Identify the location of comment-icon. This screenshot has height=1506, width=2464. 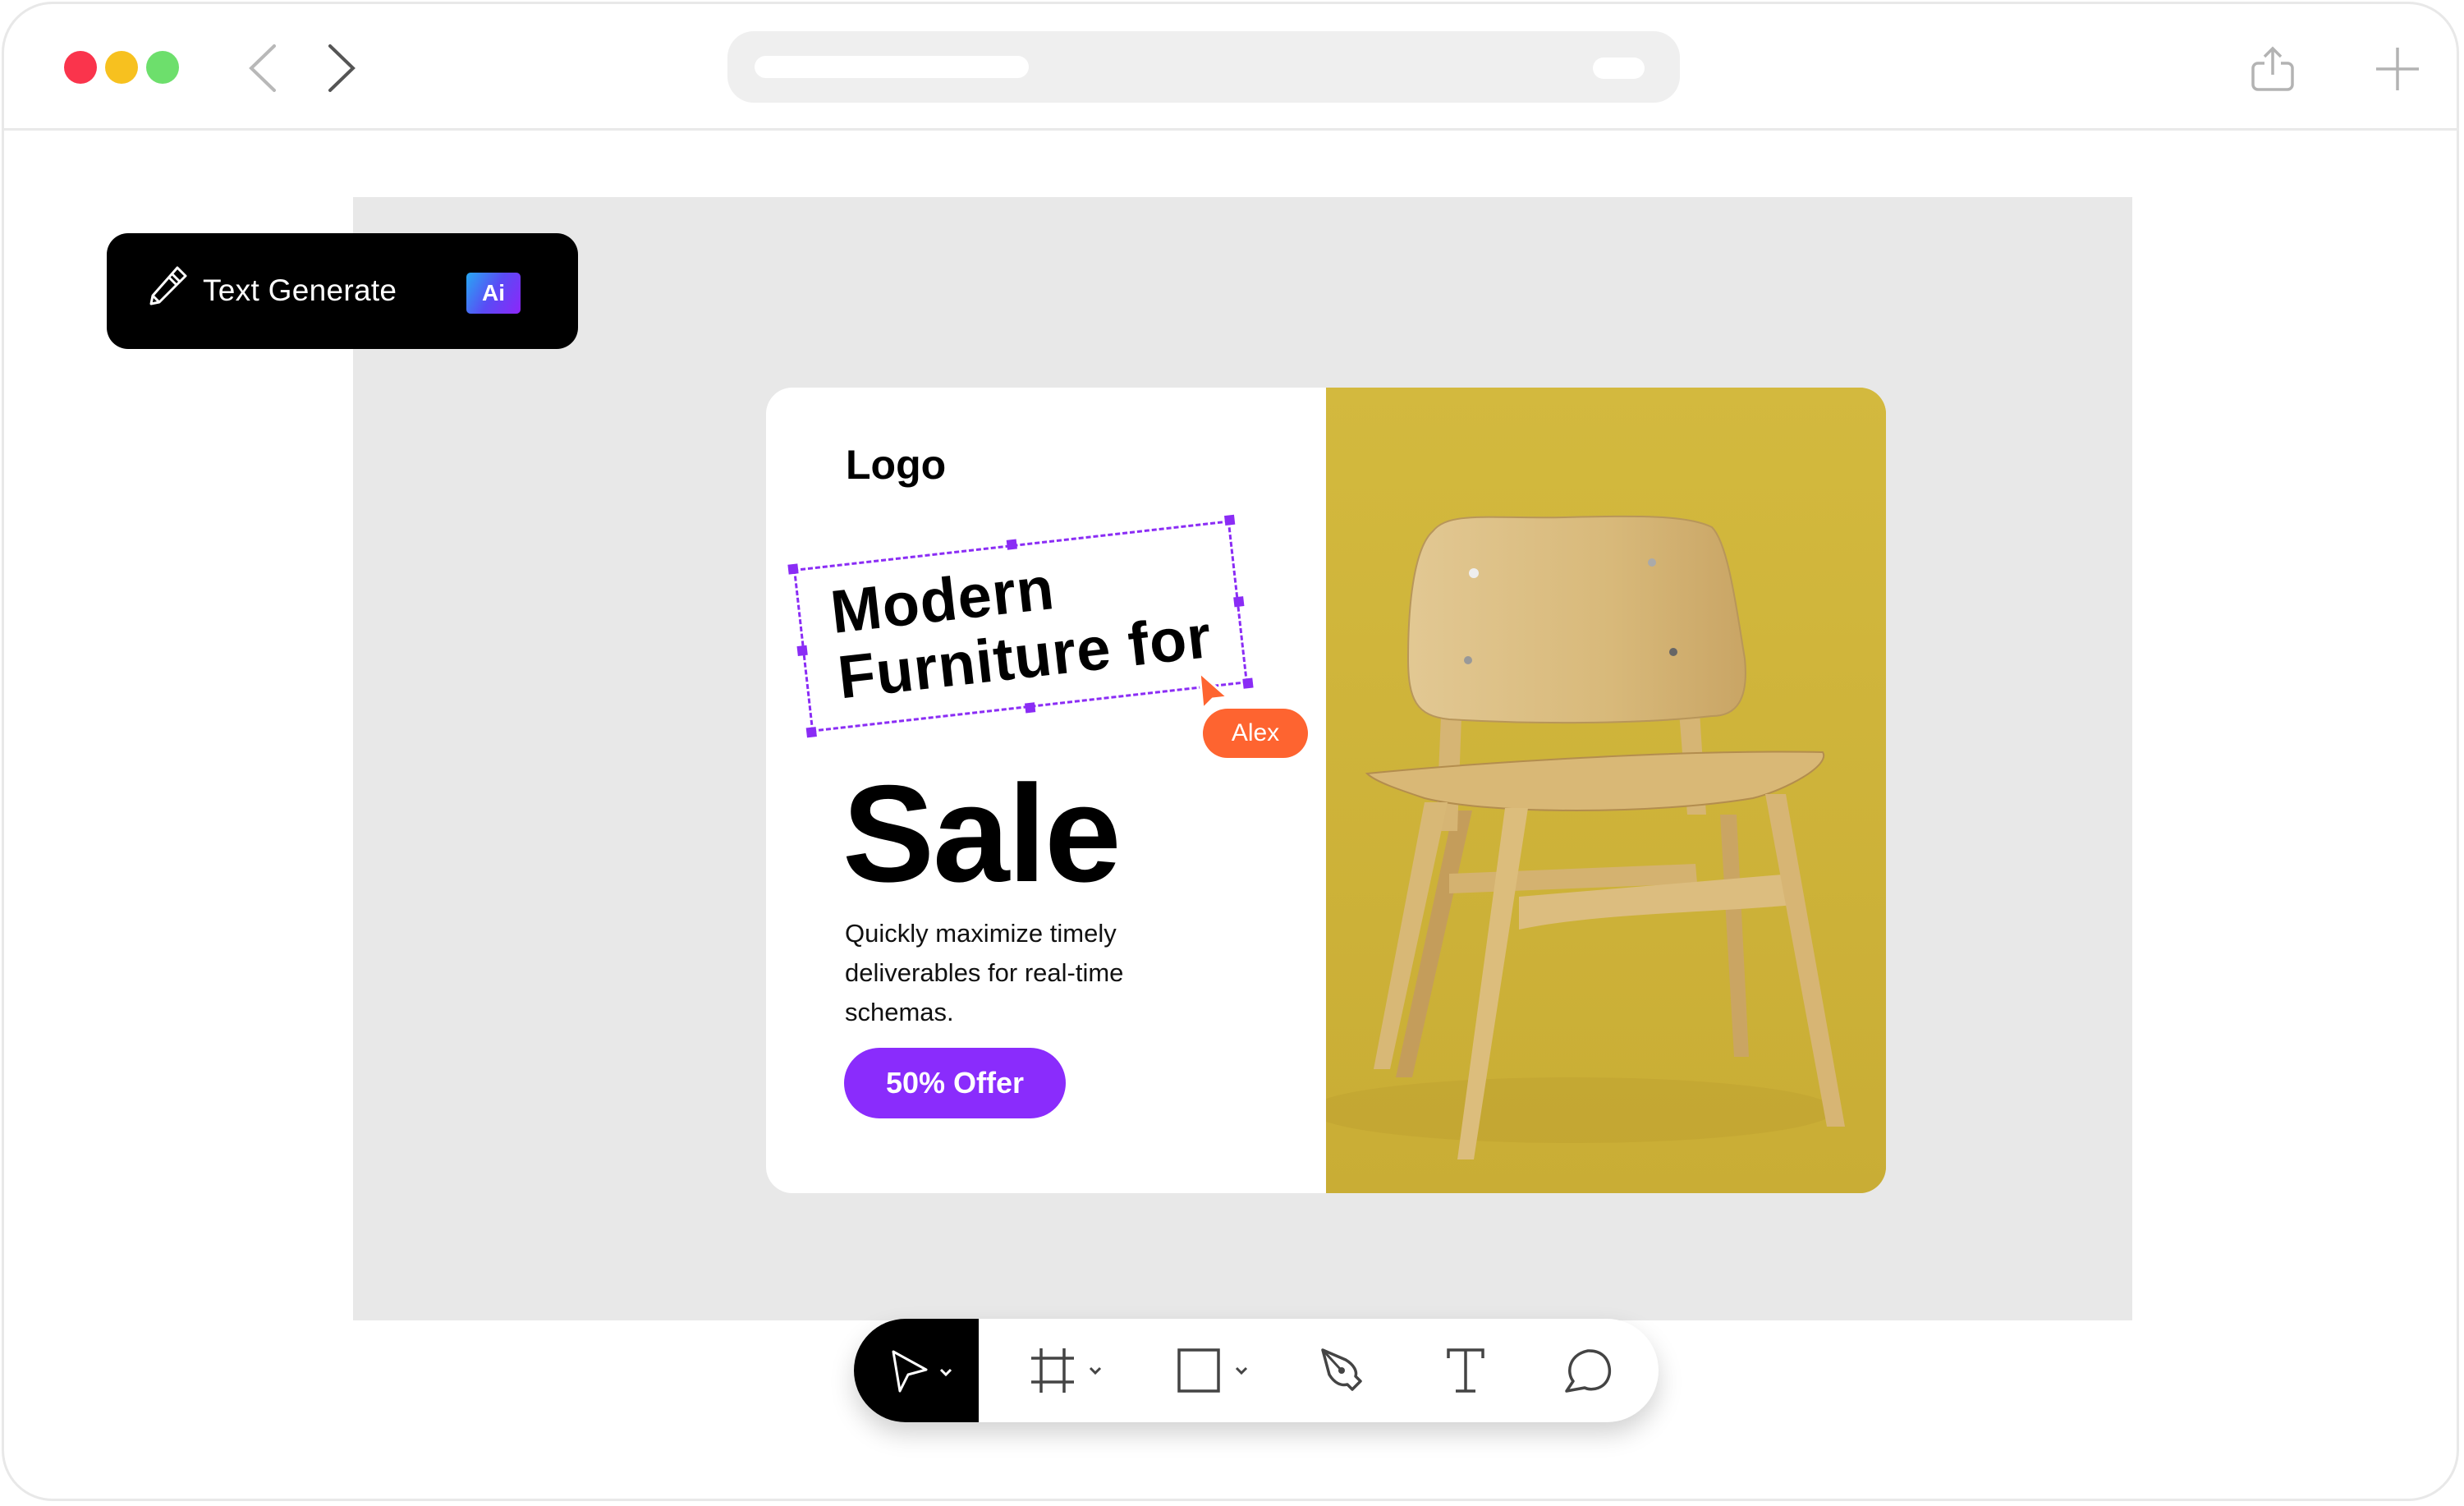
(1589, 1371).